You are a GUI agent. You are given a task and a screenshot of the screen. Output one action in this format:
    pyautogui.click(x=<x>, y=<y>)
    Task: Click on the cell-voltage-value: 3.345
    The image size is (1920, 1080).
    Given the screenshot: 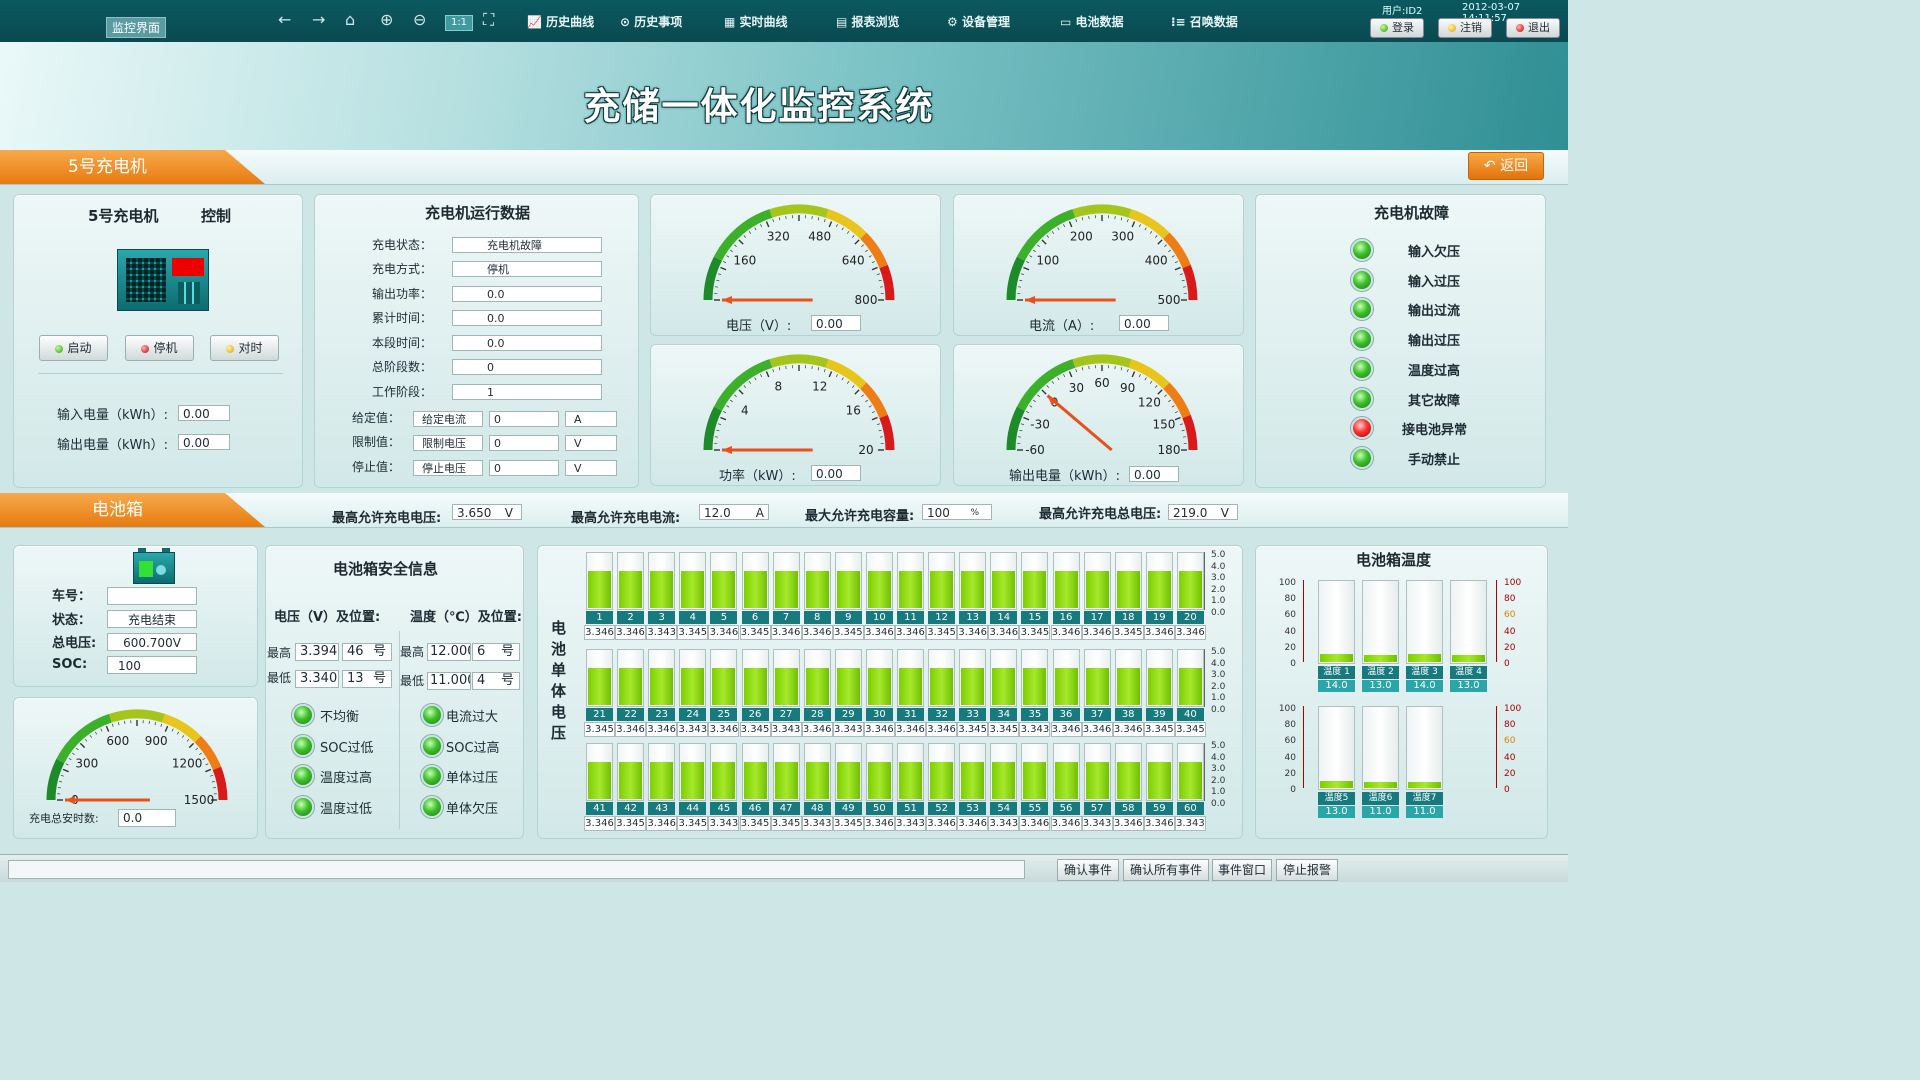 What is the action you would take?
    pyautogui.click(x=631, y=823)
    